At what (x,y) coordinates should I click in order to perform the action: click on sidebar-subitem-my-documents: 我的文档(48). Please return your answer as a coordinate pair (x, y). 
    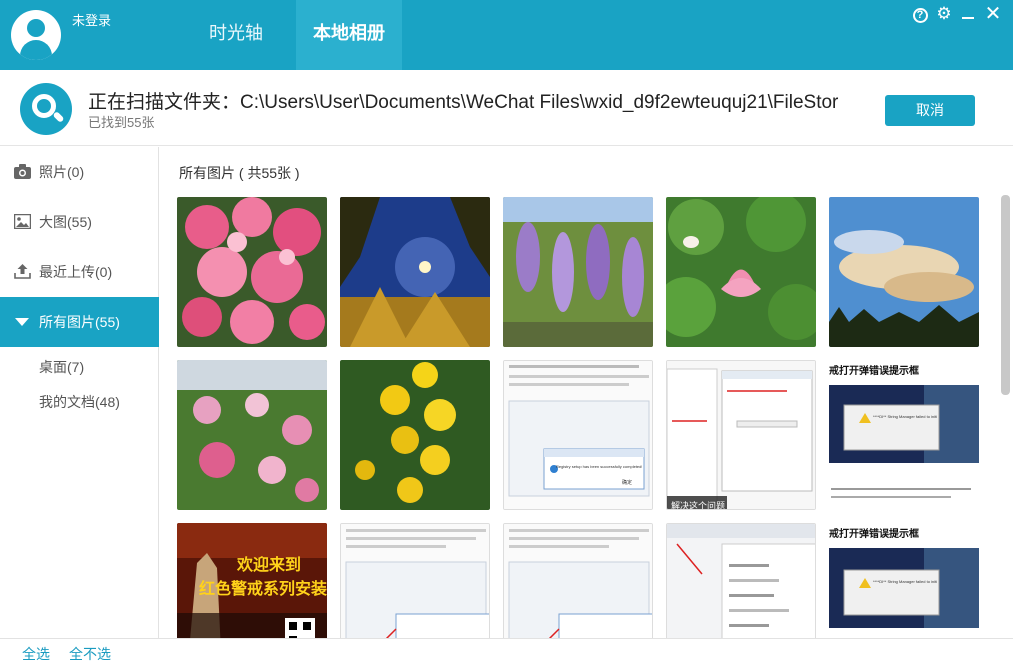
    Looking at the image, I should click on (79, 402).